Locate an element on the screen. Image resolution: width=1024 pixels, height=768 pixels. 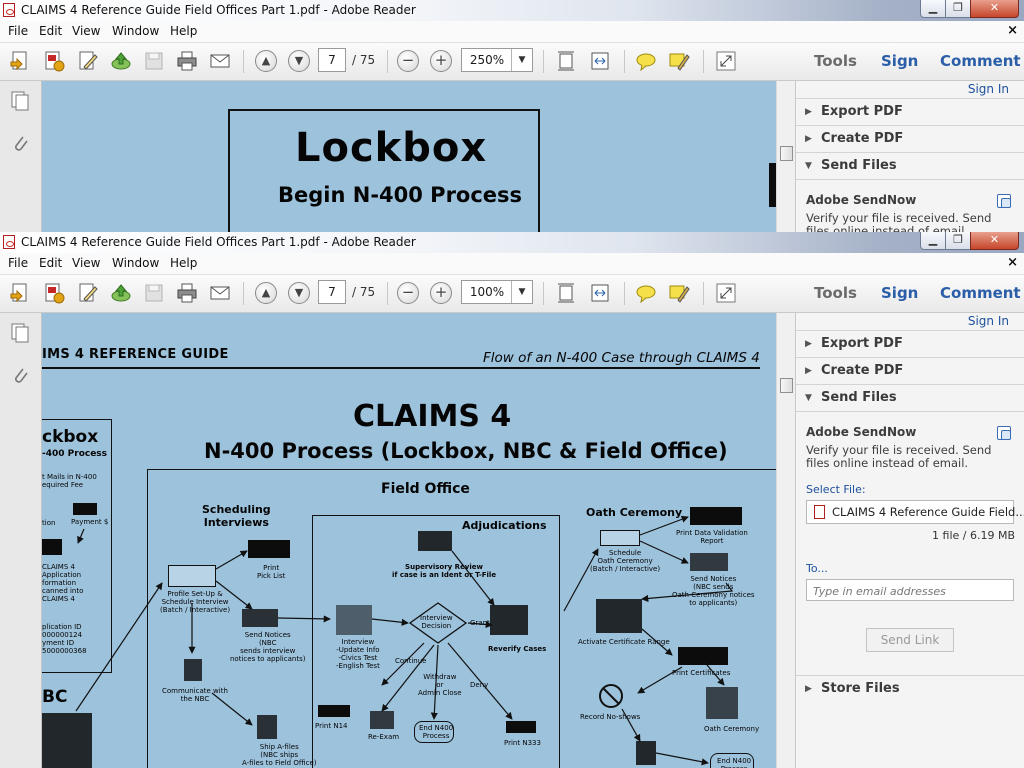
navigation-pane is located at coordinates (21, 156).